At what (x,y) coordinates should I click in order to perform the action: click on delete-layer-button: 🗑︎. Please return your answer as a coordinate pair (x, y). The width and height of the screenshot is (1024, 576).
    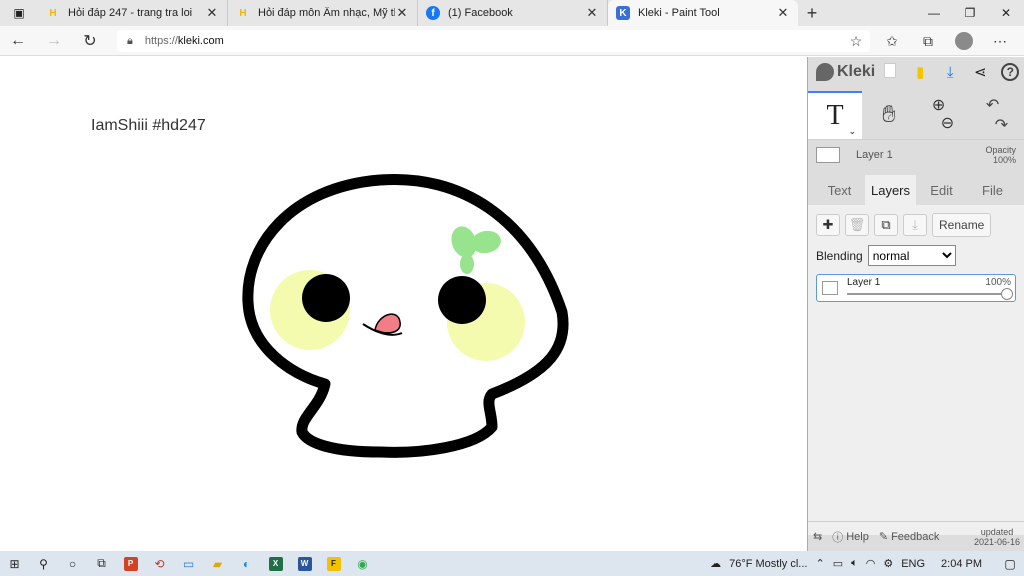
    Looking at the image, I should click on (857, 225).